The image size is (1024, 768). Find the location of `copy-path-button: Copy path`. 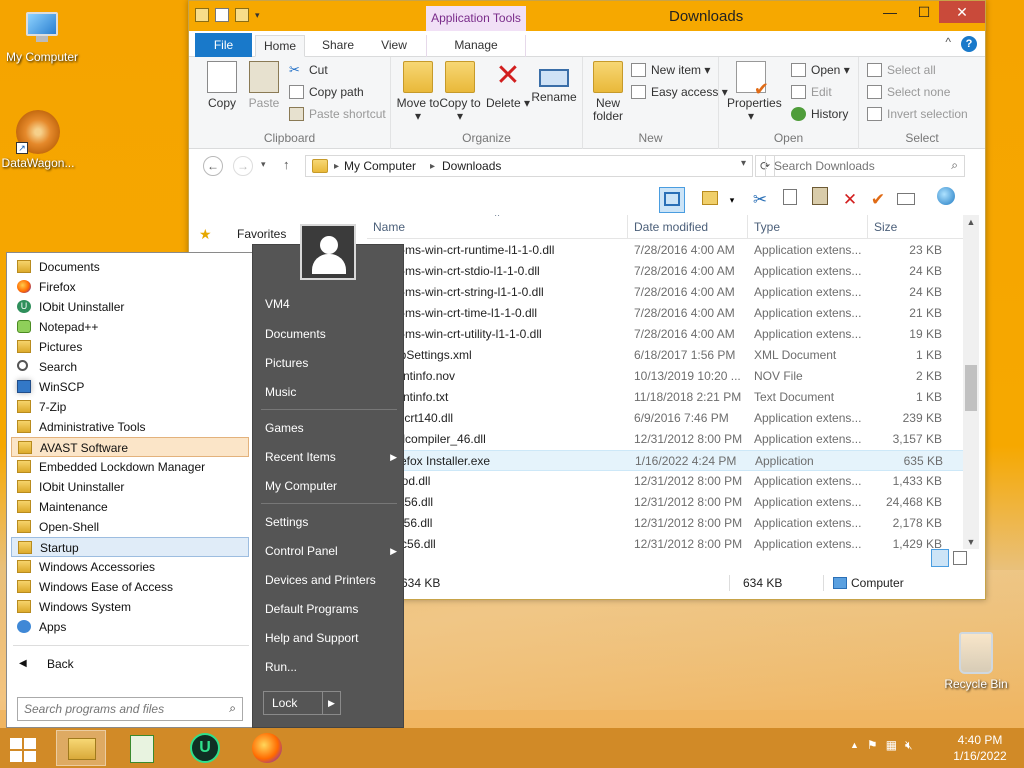

copy-path-button: Copy path is located at coordinates (326, 92).